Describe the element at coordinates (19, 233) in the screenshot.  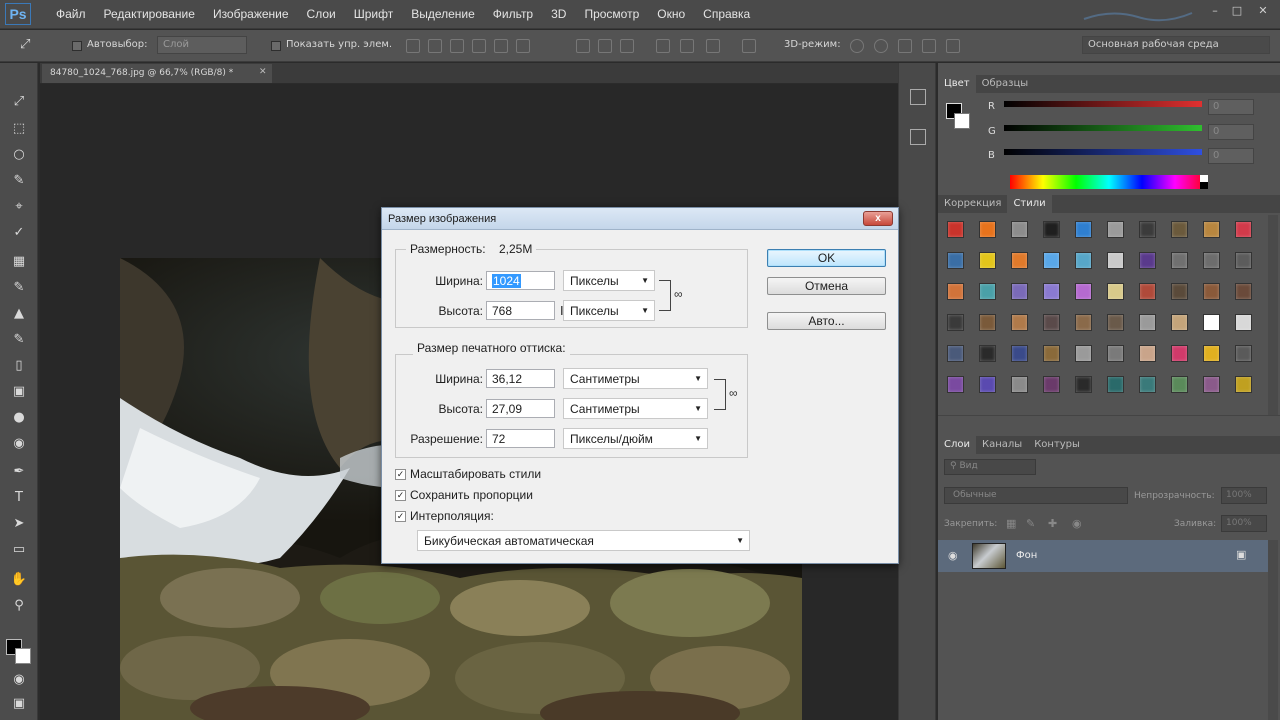
I see `eyedropper-tool-icon: ✓` at that location.